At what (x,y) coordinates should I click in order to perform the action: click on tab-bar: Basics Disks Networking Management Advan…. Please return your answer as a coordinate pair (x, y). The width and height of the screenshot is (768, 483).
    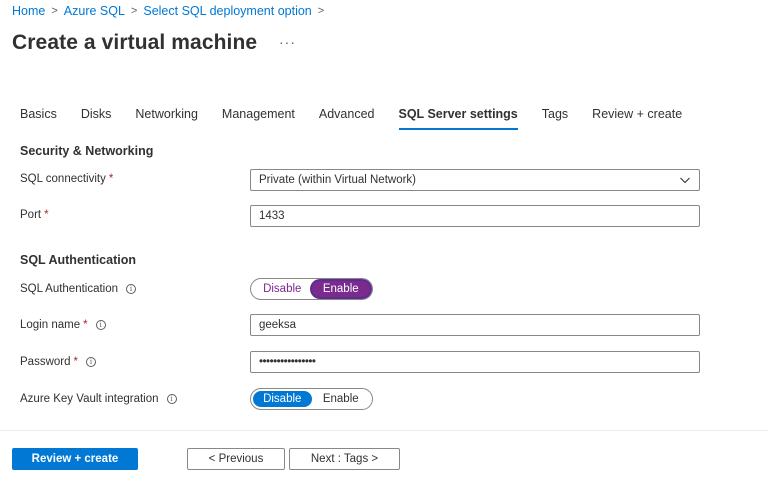
    Looking at the image, I should click on (363, 117).